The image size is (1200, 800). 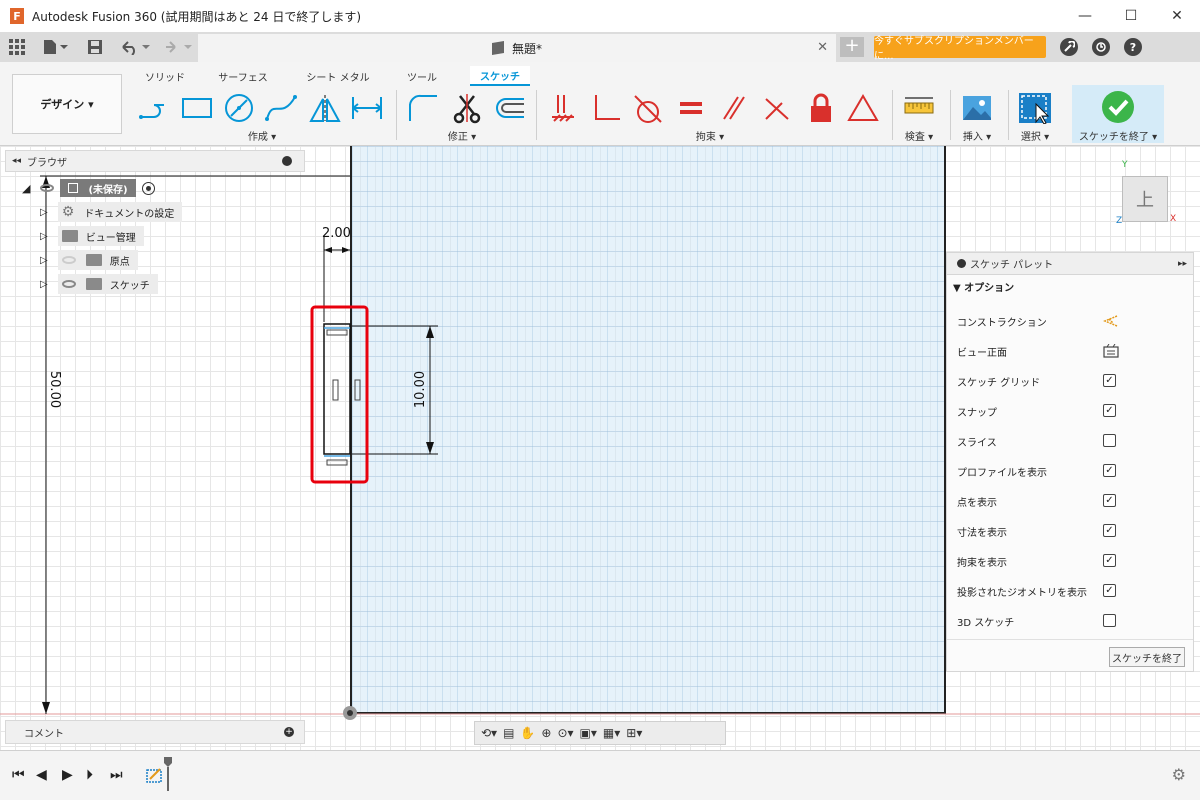 What do you see at coordinates (1177, 16) in the screenshot?
I see `close-window-button: ✕` at bounding box center [1177, 16].